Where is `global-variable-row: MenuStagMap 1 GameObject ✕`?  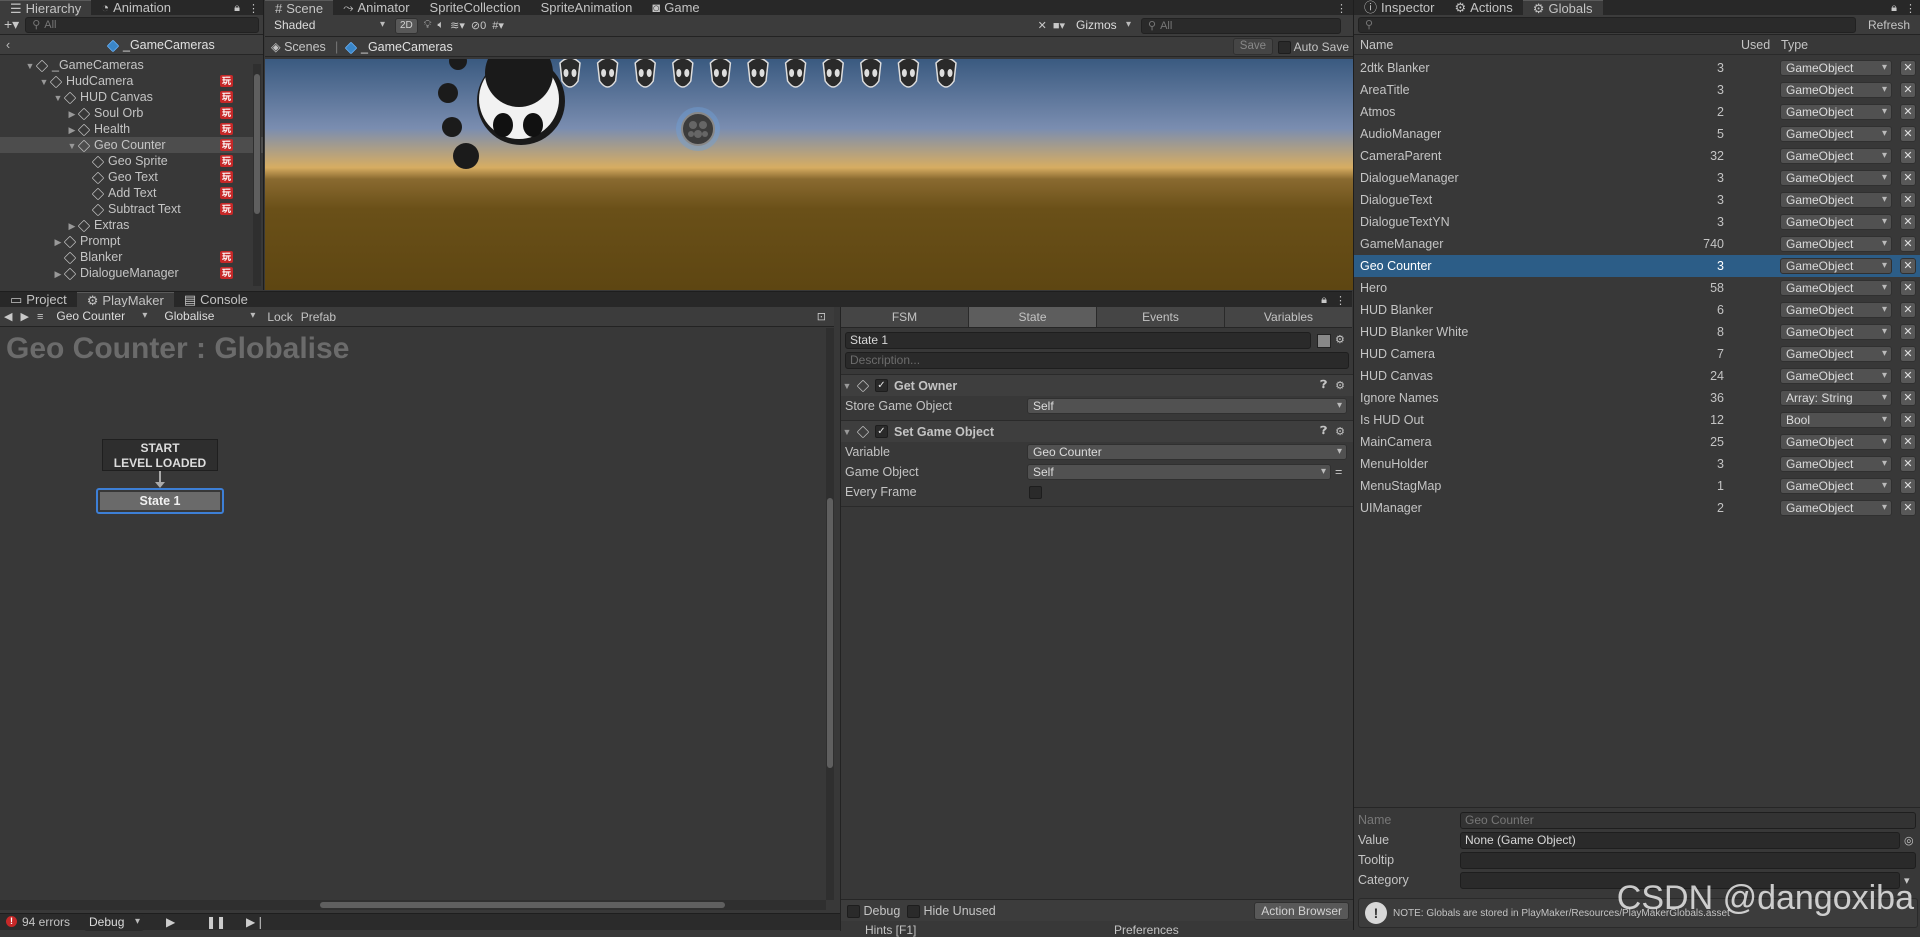
global-variable-row: MenuStagMap 1 GameObject ✕ is located at coordinates (1637, 486).